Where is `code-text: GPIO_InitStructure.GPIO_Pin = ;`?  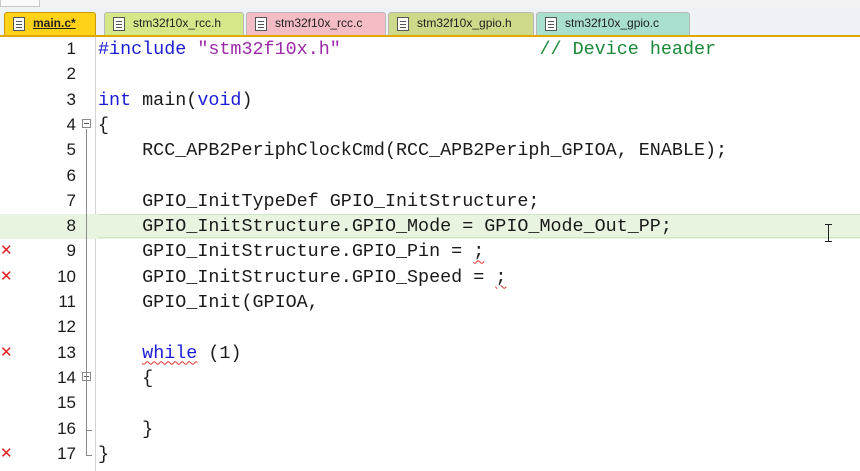
code-text: GPIO_InitStructure.GPIO_Pin = ; is located at coordinates (291, 251).